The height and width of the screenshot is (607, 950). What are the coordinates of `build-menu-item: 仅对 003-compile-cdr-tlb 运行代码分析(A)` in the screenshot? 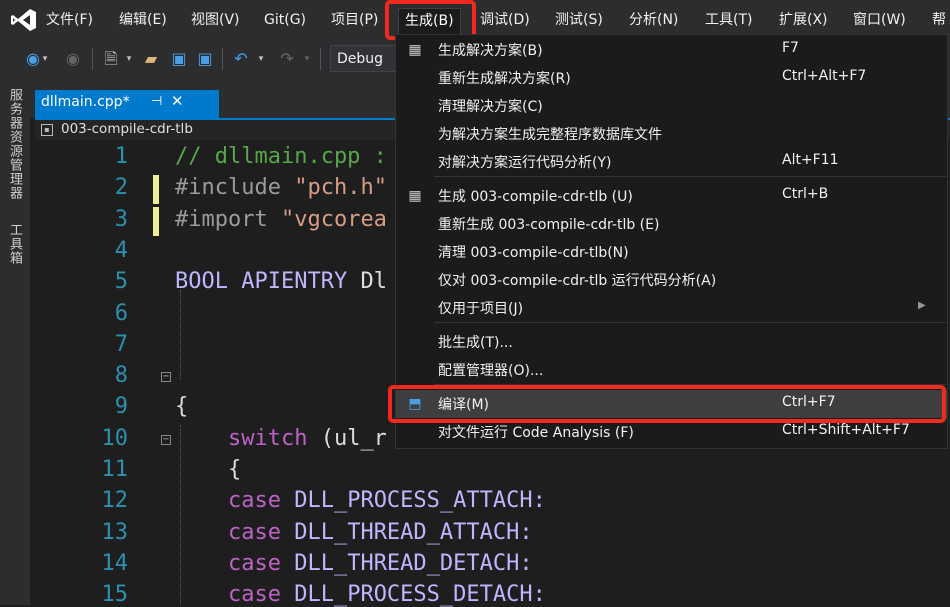 It's located at (671, 280).